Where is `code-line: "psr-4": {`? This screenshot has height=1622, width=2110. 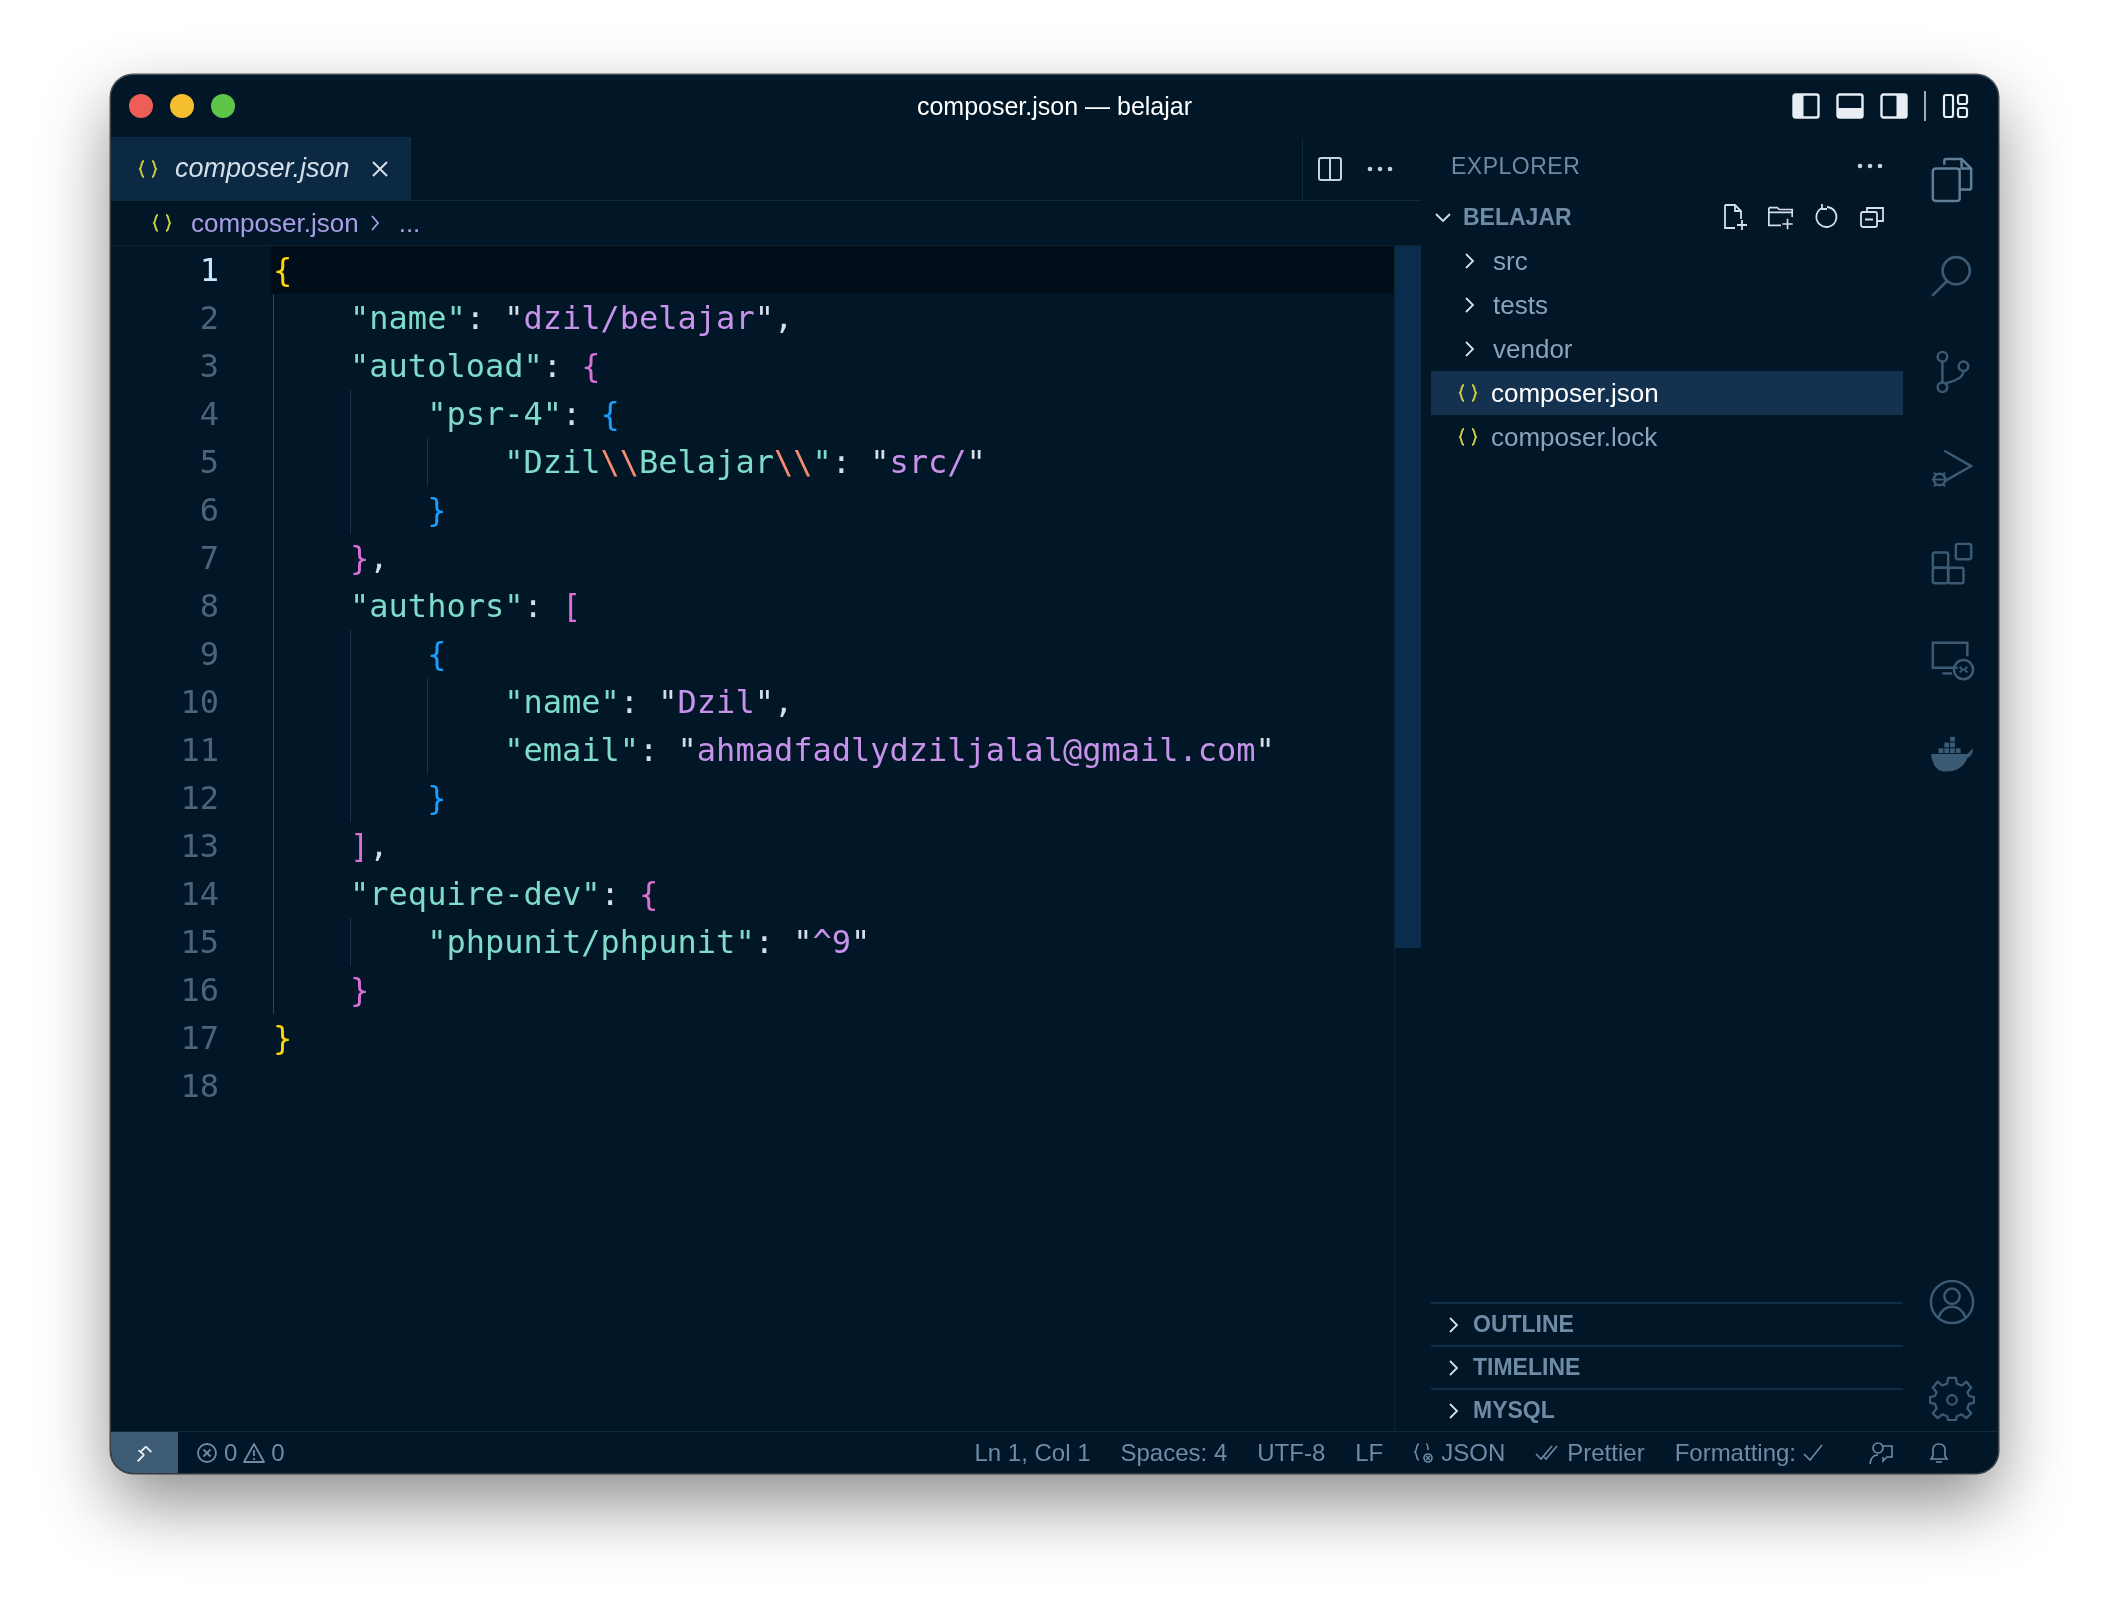 code-line: "psr-4": { is located at coordinates (523, 414).